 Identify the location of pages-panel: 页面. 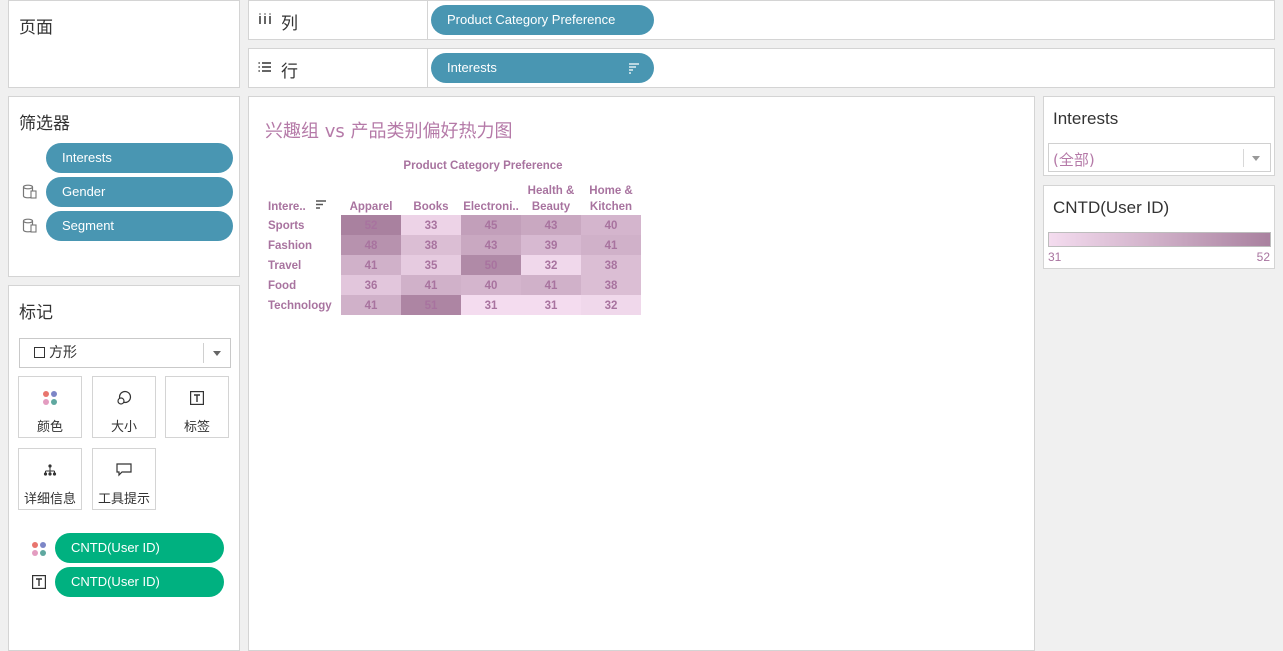
(124, 44).